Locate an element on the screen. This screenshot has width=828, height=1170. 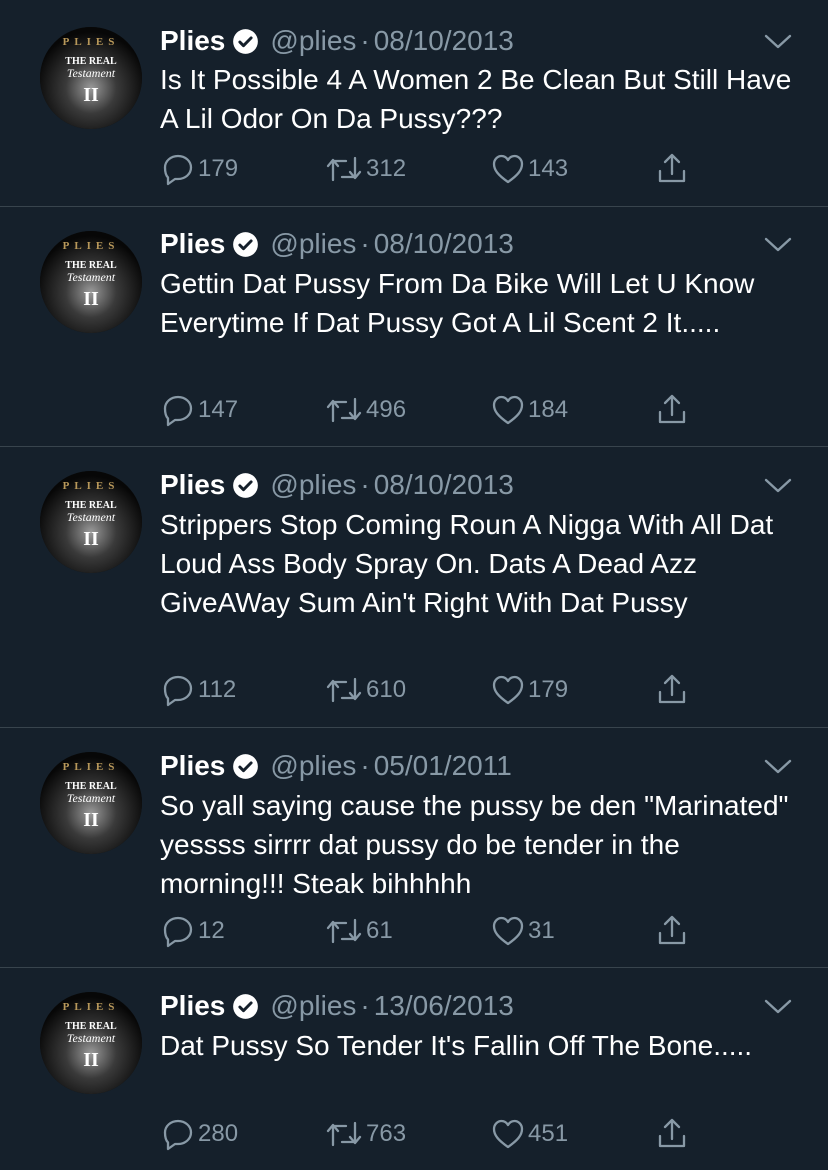
like-button: 31 is located at coordinates (522, 931).